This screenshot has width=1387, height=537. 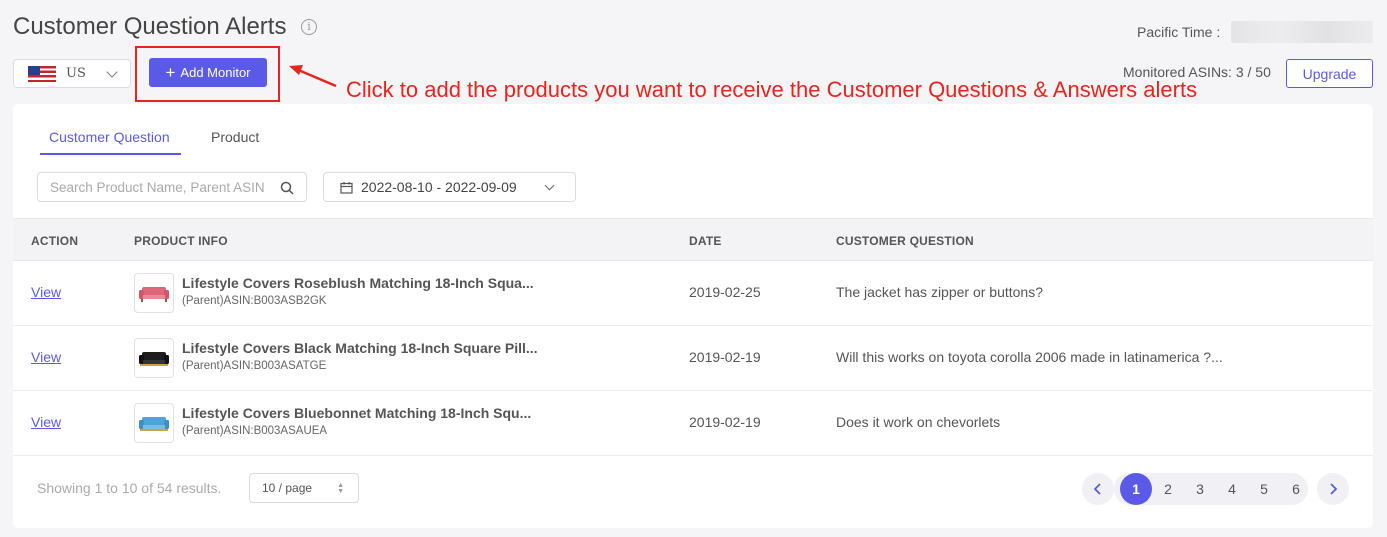 I want to click on pacific-time-label: Pacific Time :, so click(x=1179, y=32).